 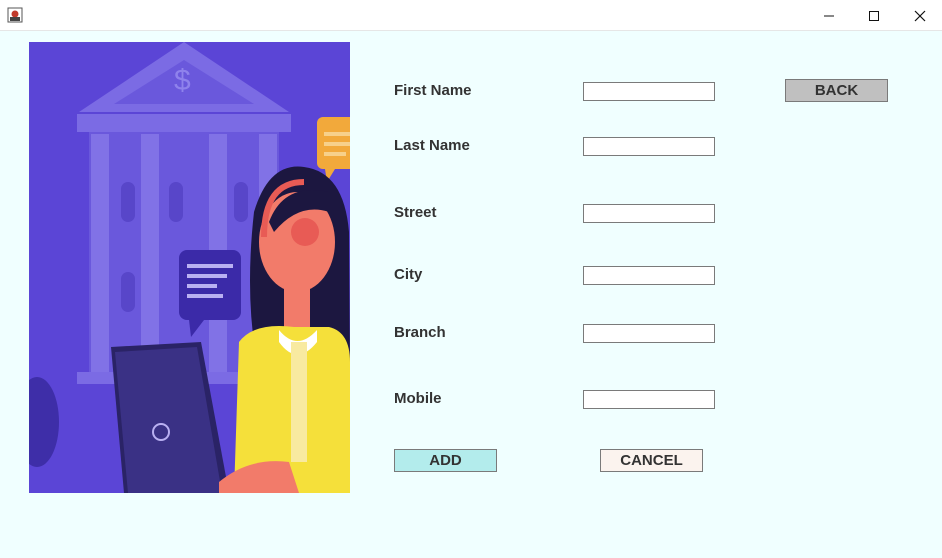 What do you see at coordinates (649, 146) in the screenshot?
I see `last-name-input` at bounding box center [649, 146].